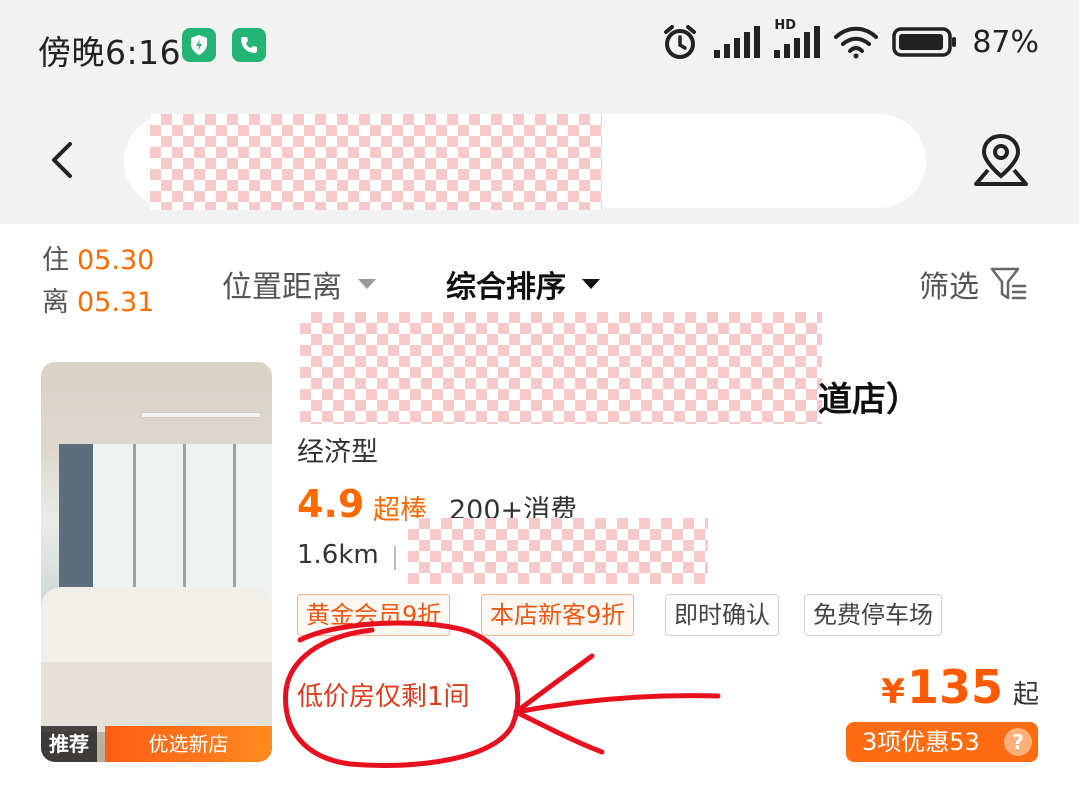 This screenshot has width=1079, height=796. Describe the element at coordinates (1025, 695) in the screenshot. I see `price-suffix: 起` at that location.